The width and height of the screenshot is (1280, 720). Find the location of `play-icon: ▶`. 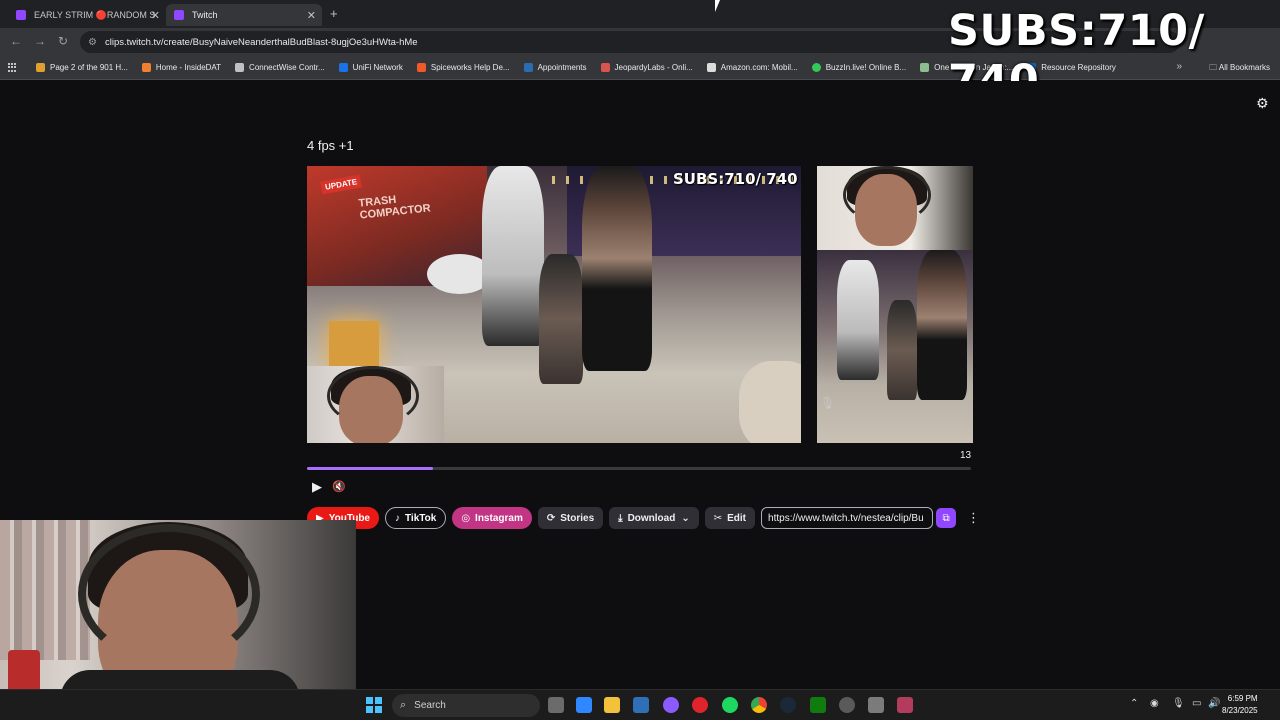

play-icon: ▶ is located at coordinates (317, 487).